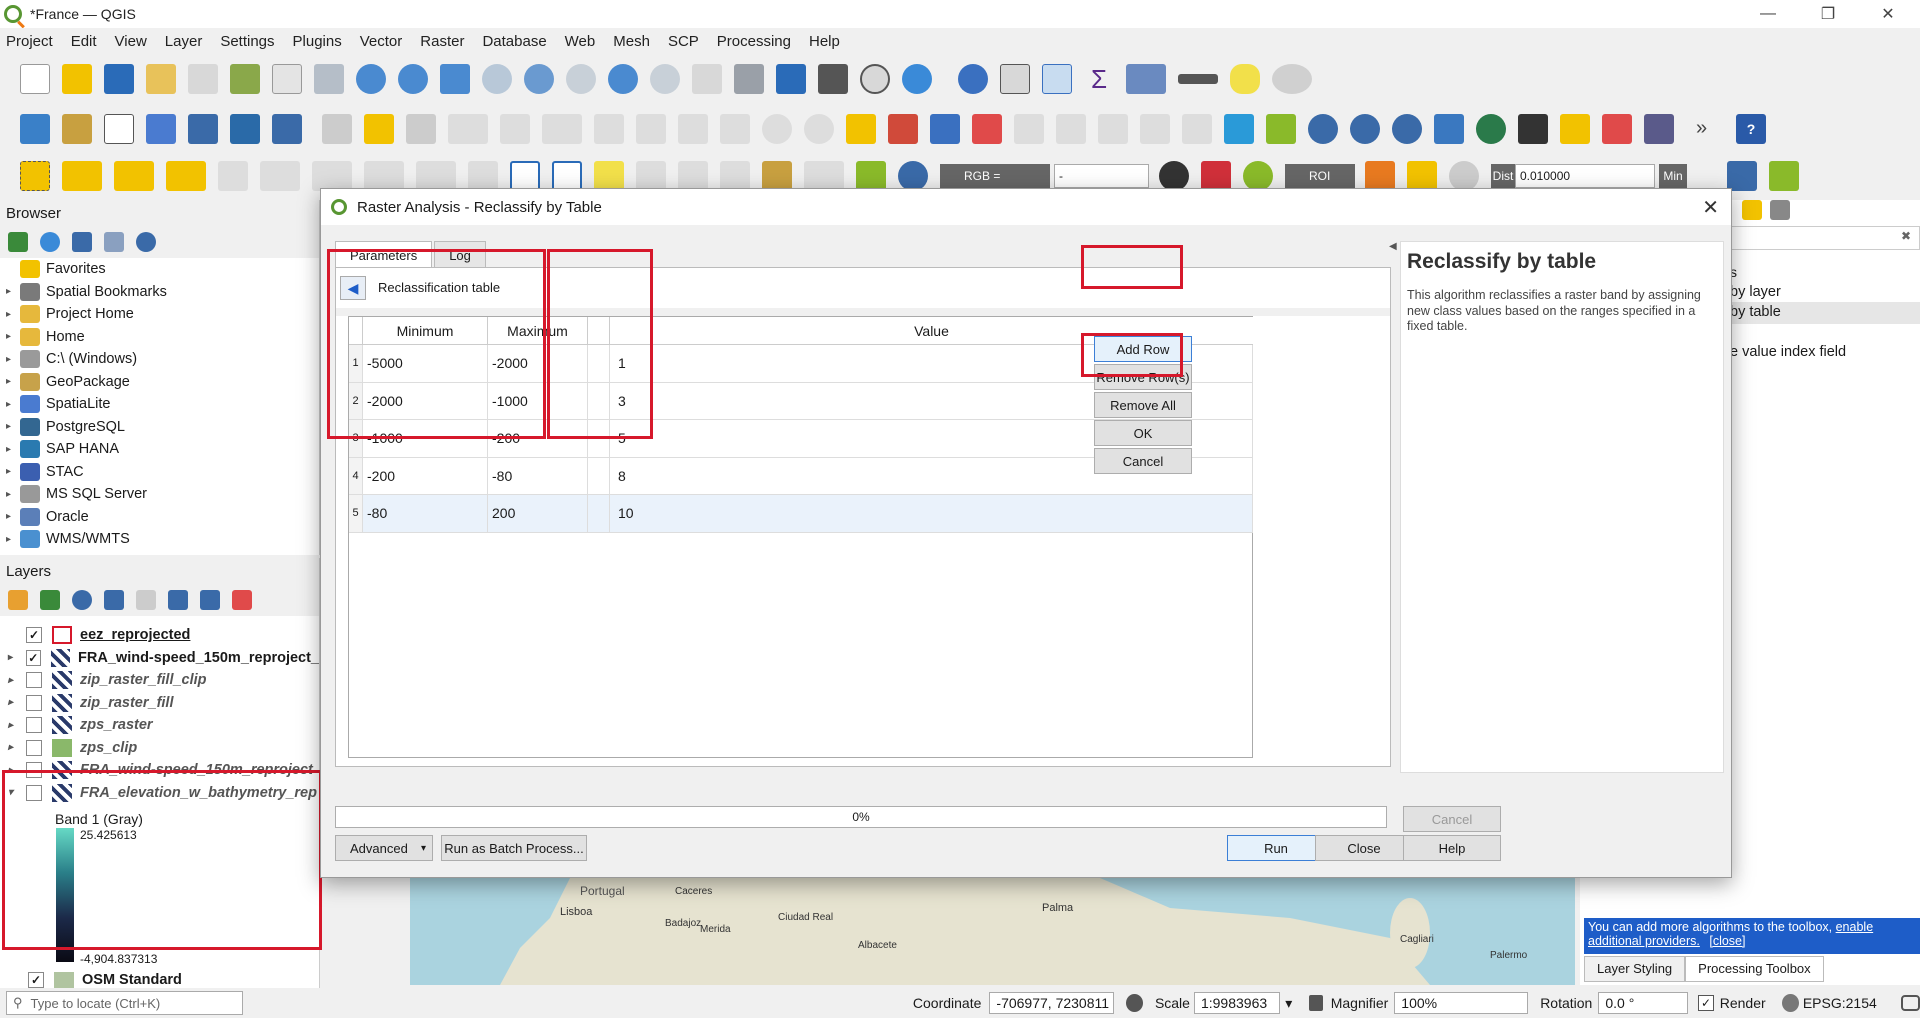 The width and height of the screenshot is (1920, 1018). I want to click on crs-globe-icon, so click(1790, 1003).